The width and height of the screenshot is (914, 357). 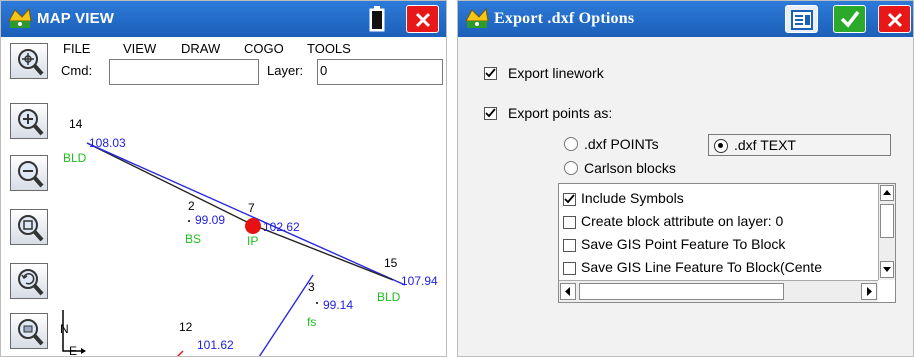 I want to click on point-14-elev: 108.03, so click(x=107, y=143).